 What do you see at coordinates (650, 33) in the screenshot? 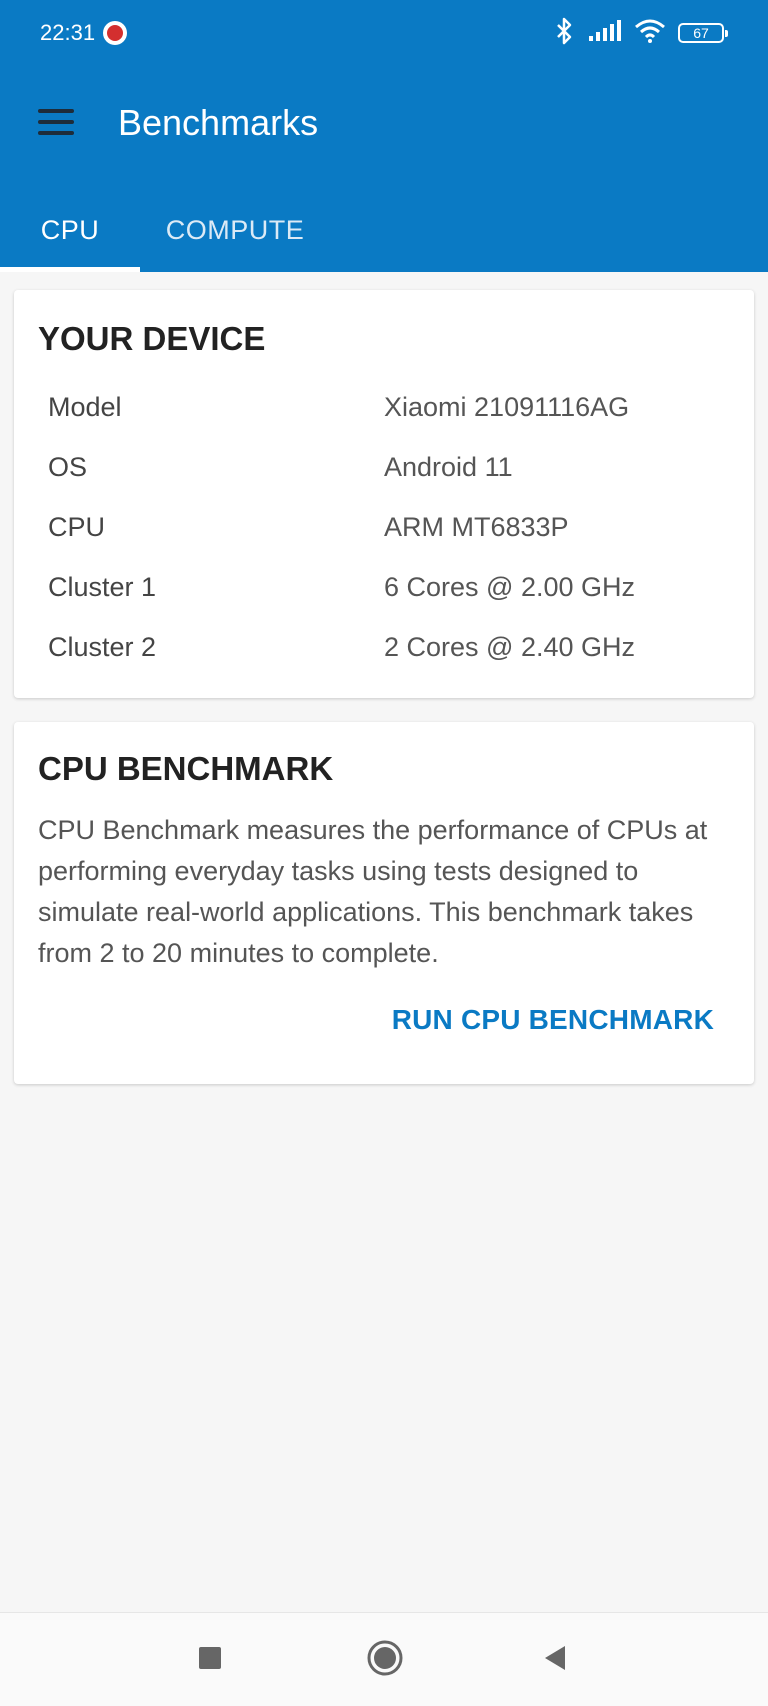
I see `wifi-icon` at bounding box center [650, 33].